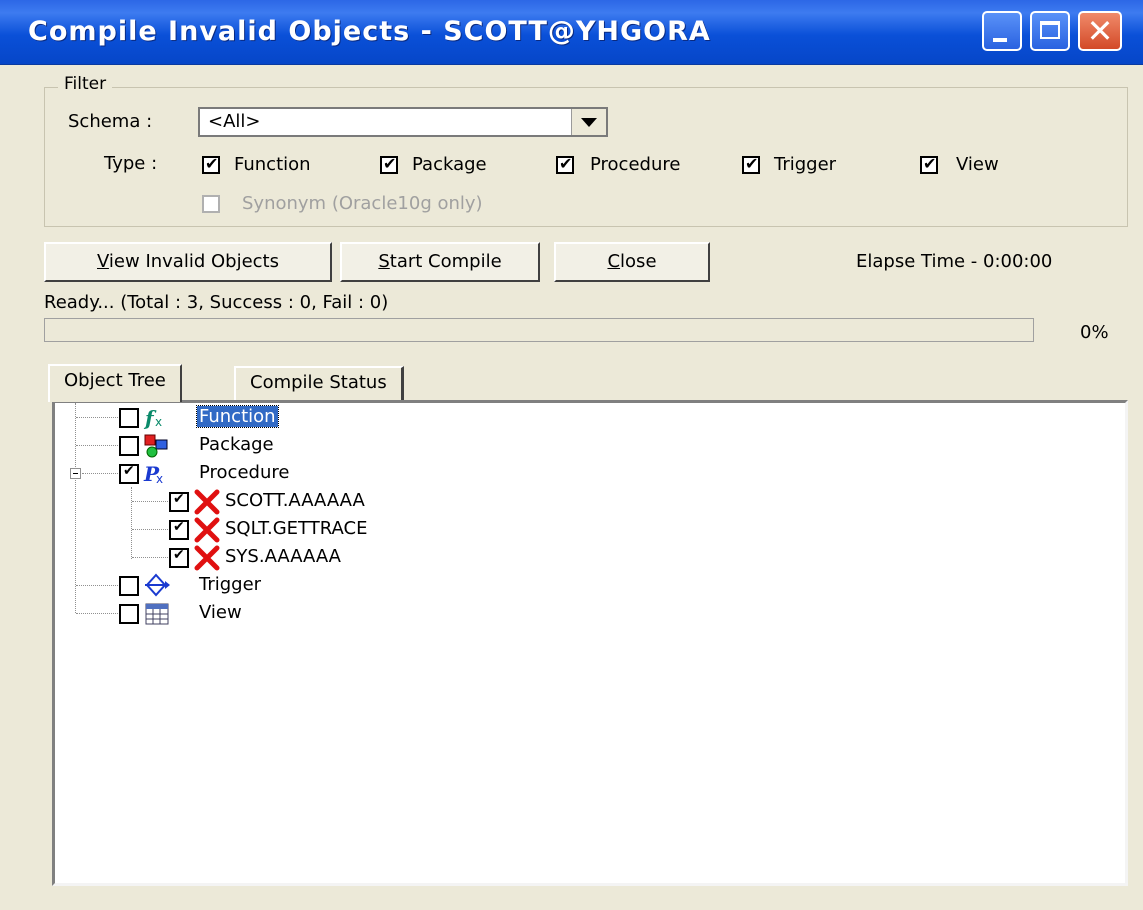 This screenshot has width=1143, height=910. What do you see at coordinates (157, 614) in the screenshot?
I see `view-icon` at bounding box center [157, 614].